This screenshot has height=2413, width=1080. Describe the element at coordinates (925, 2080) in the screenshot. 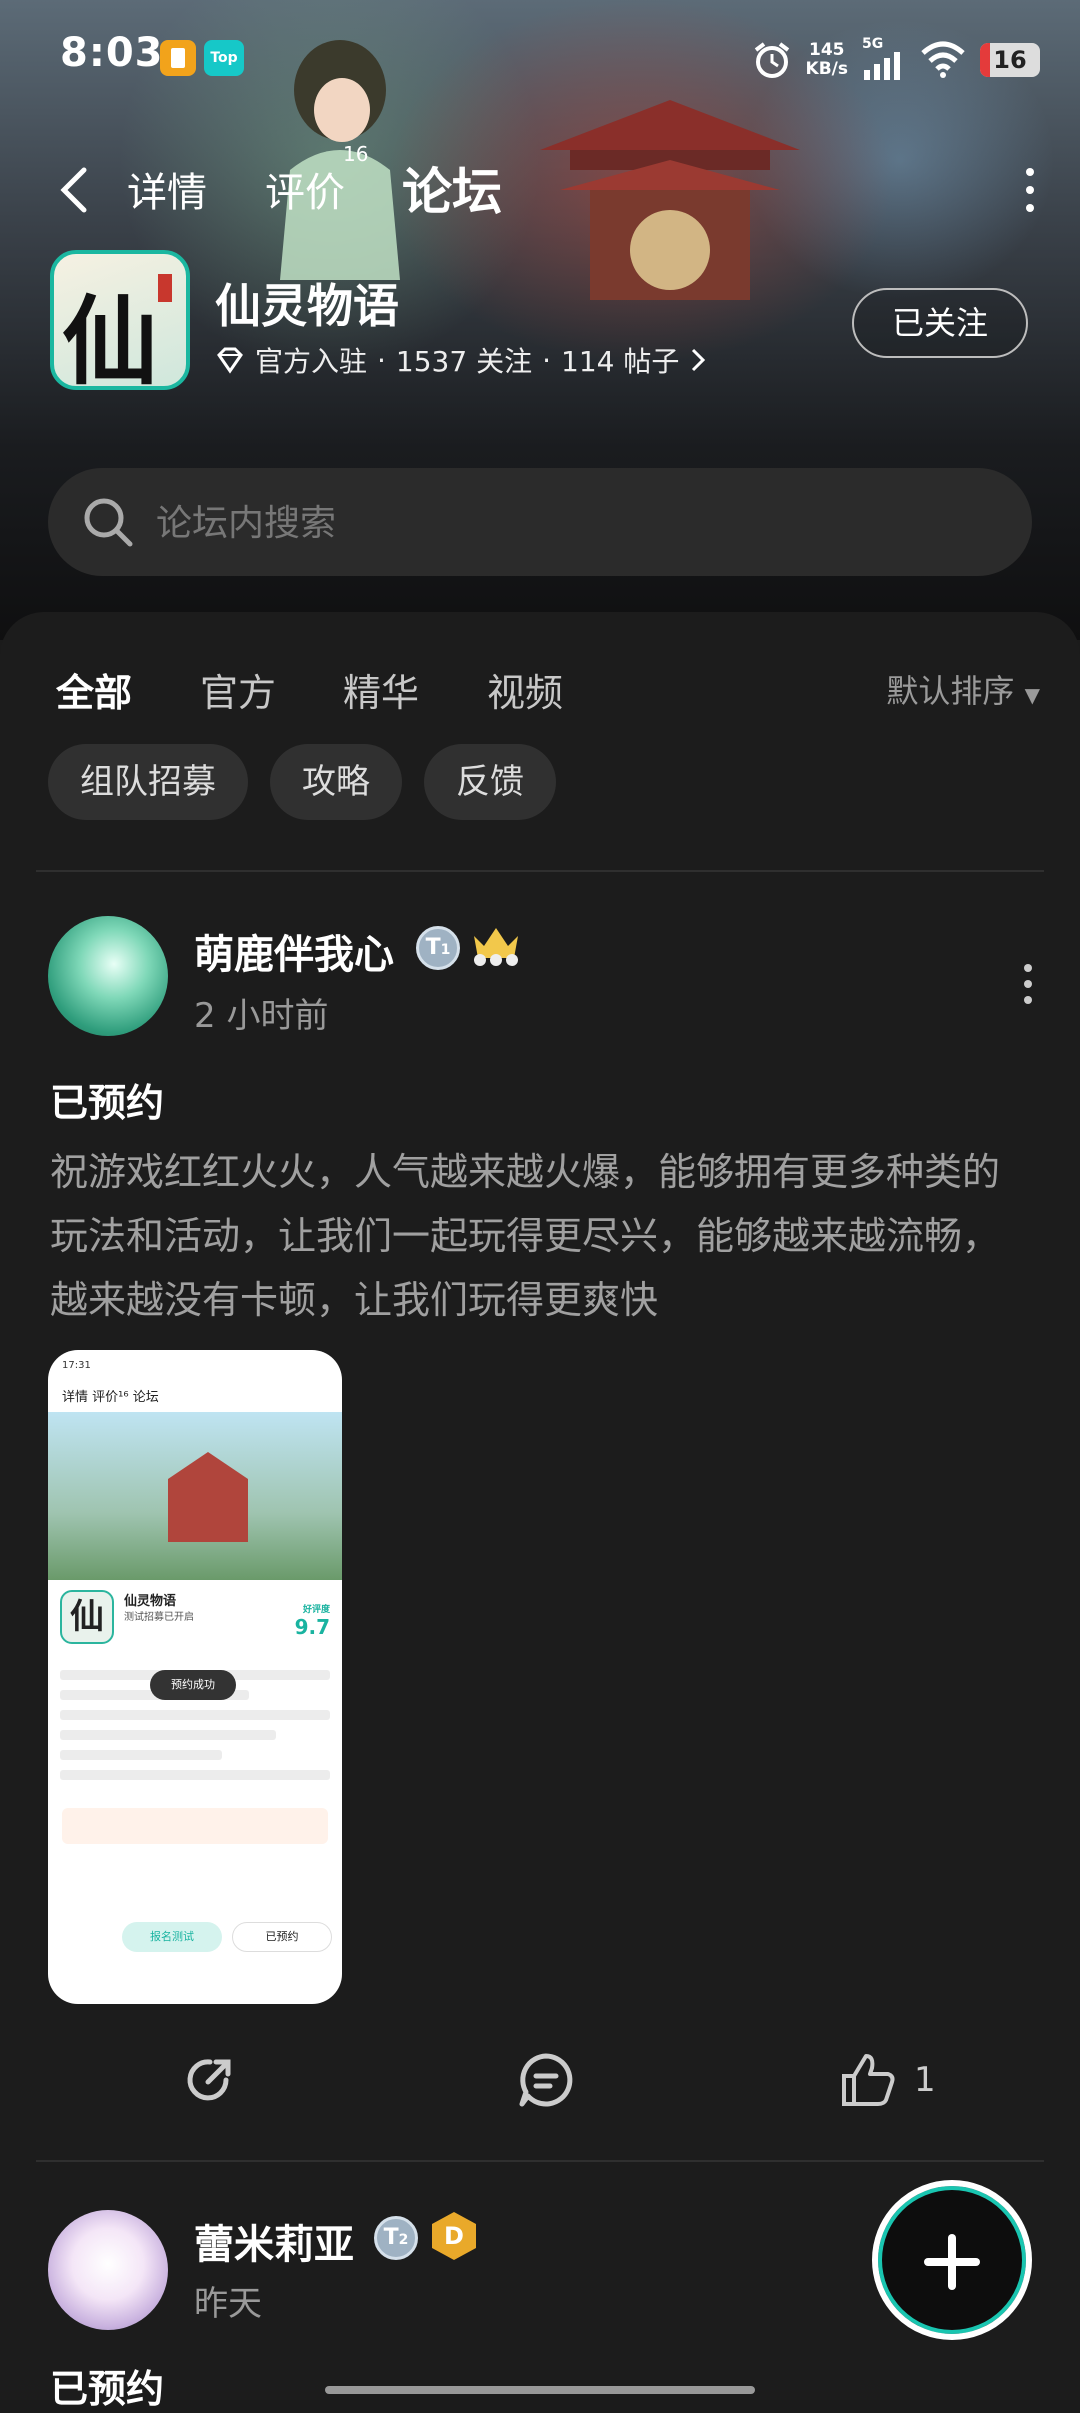

I see `like-count: 1` at that location.